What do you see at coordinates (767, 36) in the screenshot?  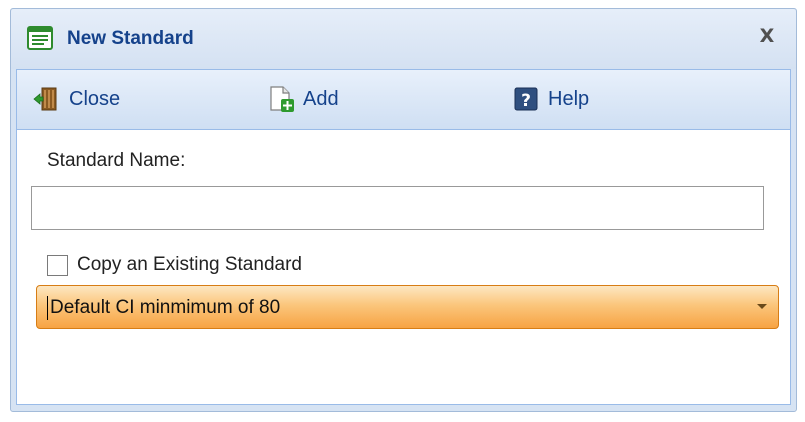 I see `dialog-close-x-button: X` at bounding box center [767, 36].